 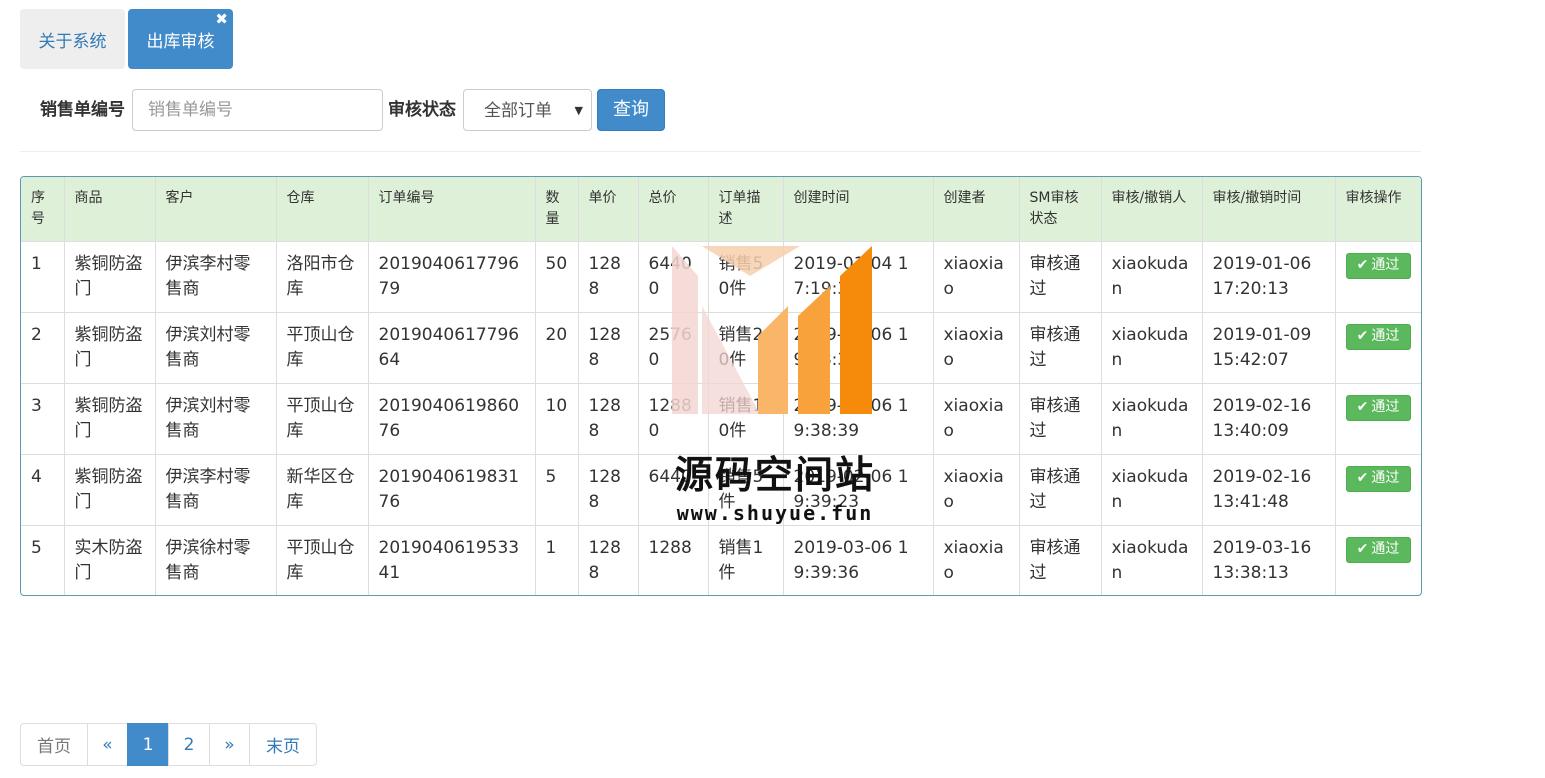 I want to click on table-cell: 销售50件, so click(x=746, y=277).